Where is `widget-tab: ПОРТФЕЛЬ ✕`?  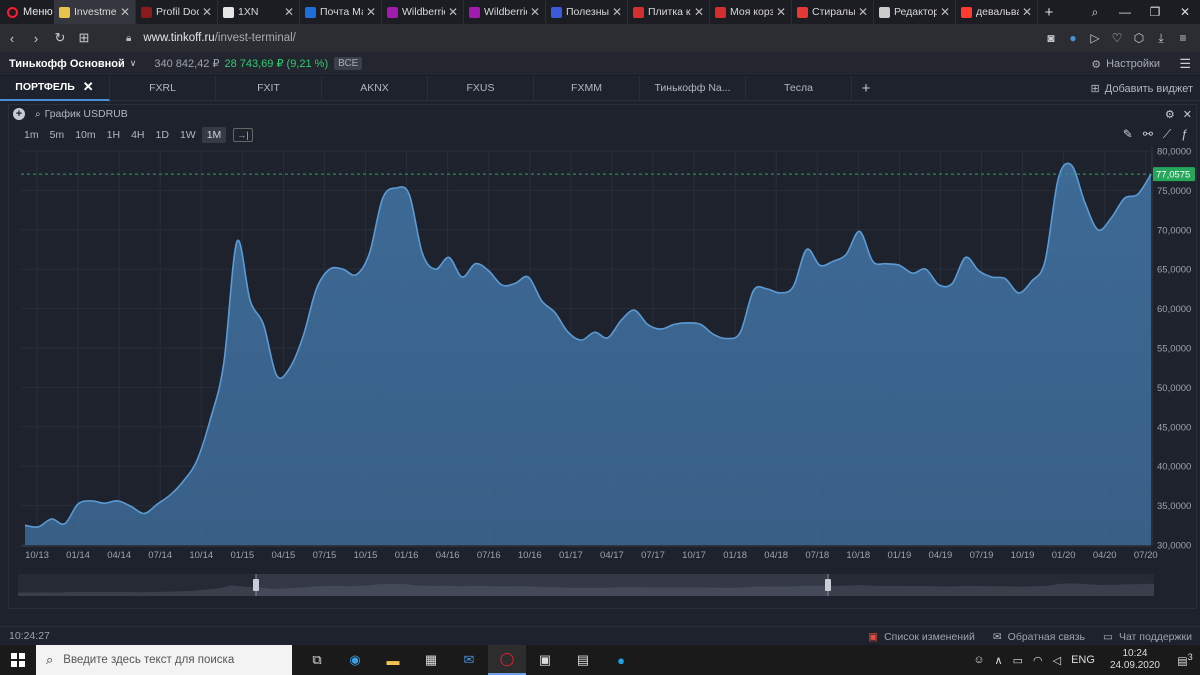
widget-tab: ПОРТФЕЛЬ ✕ is located at coordinates (55, 88).